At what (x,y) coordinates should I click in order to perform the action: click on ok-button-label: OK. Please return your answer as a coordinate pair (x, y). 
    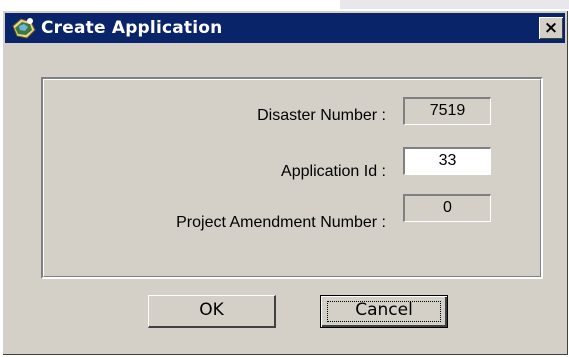
    Looking at the image, I should click on (211, 310).